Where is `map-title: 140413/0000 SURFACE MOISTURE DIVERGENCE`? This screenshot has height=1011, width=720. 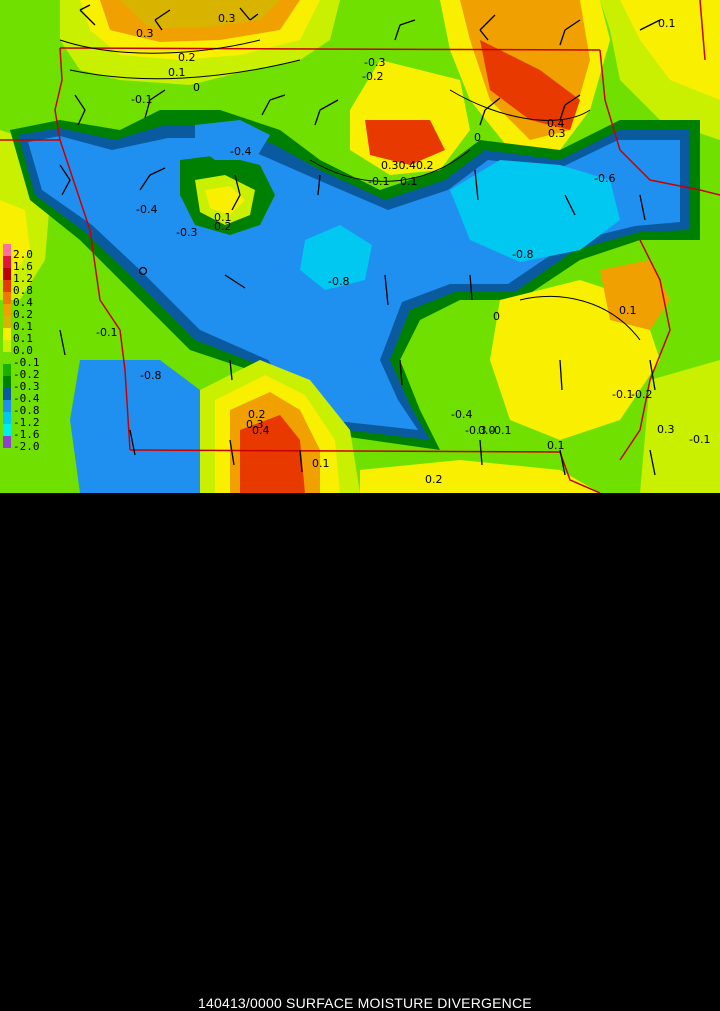
map-title: 140413/0000 SURFACE MOISTURE DIVERGENCE is located at coordinates (365, 1003).